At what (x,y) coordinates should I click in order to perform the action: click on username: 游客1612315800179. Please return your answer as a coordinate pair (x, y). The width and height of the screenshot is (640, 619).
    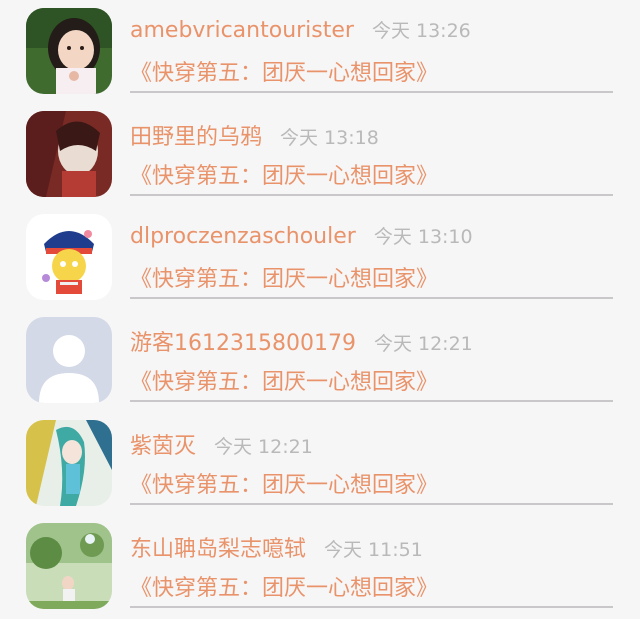
    Looking at the image, I should click on (243, 341).